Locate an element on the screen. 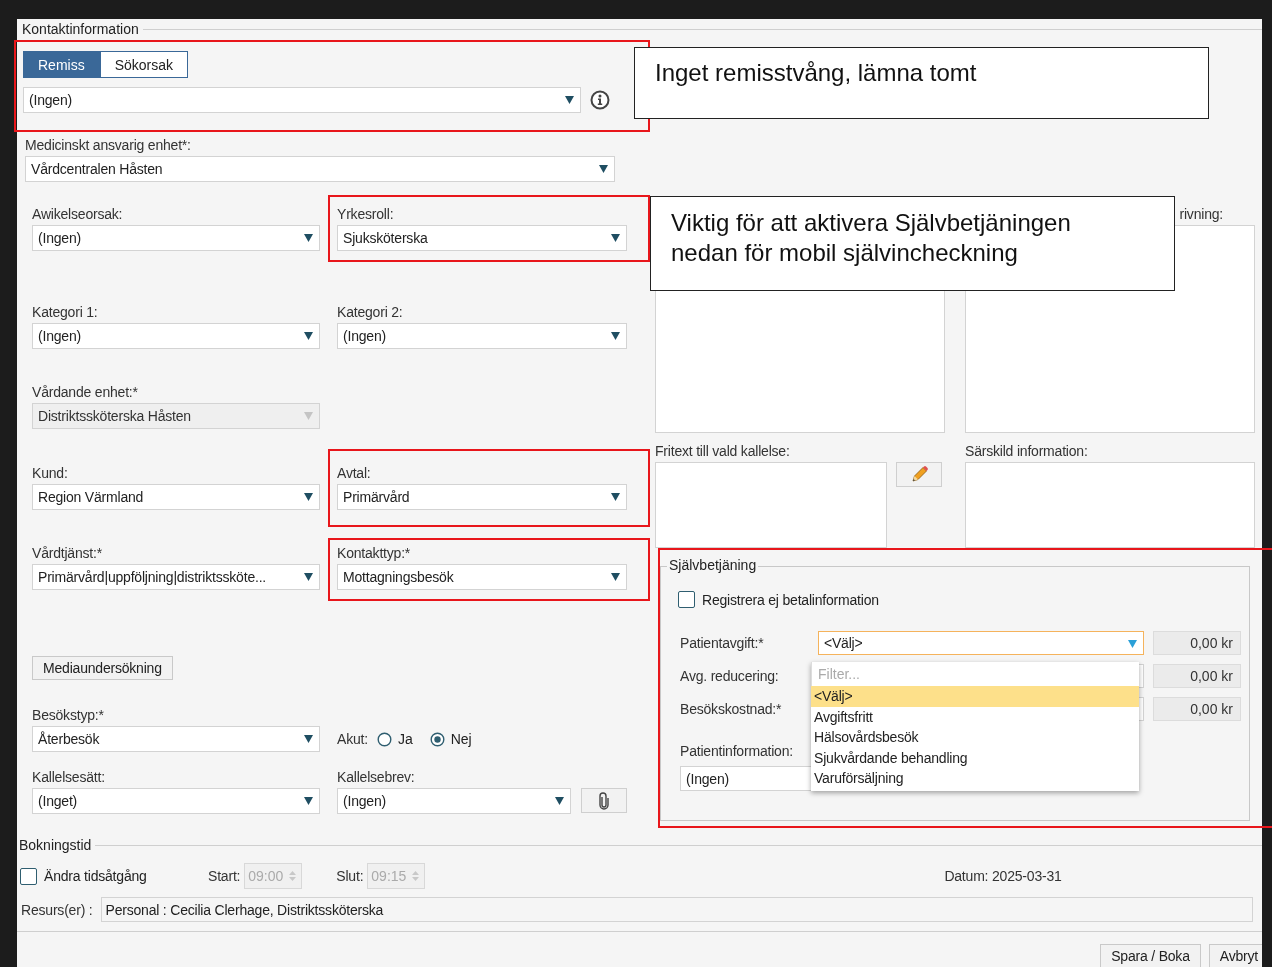 This screenshot has width=1272, height=967. dropdown-option: Avgiftsfritt is located at coordinates (975, 716).